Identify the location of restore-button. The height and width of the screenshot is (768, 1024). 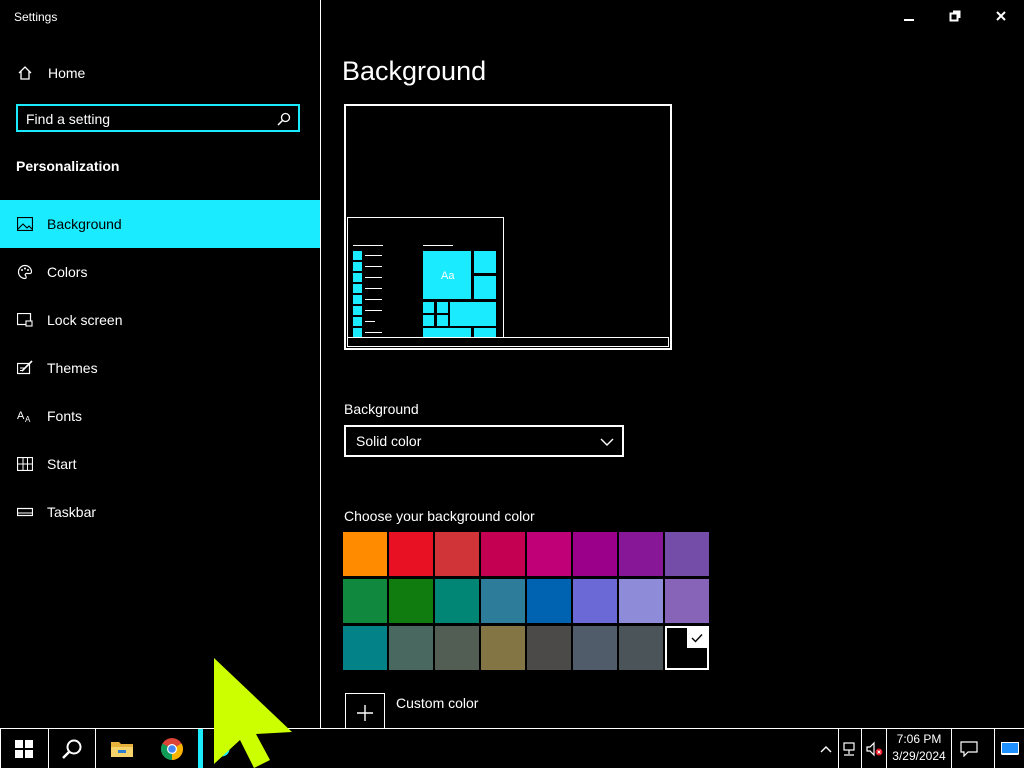
(955, 16).